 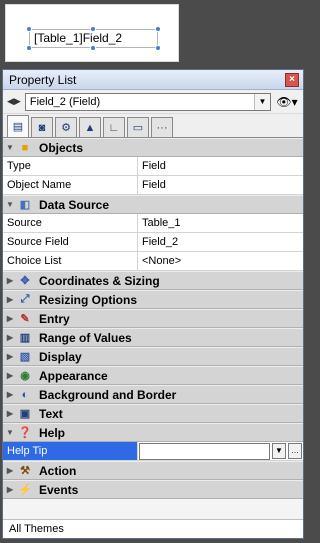 What do you see at coordinates (25, 490) in the screenshot?
I see `events-icon: ⚡` at bounding box center [25, 490].